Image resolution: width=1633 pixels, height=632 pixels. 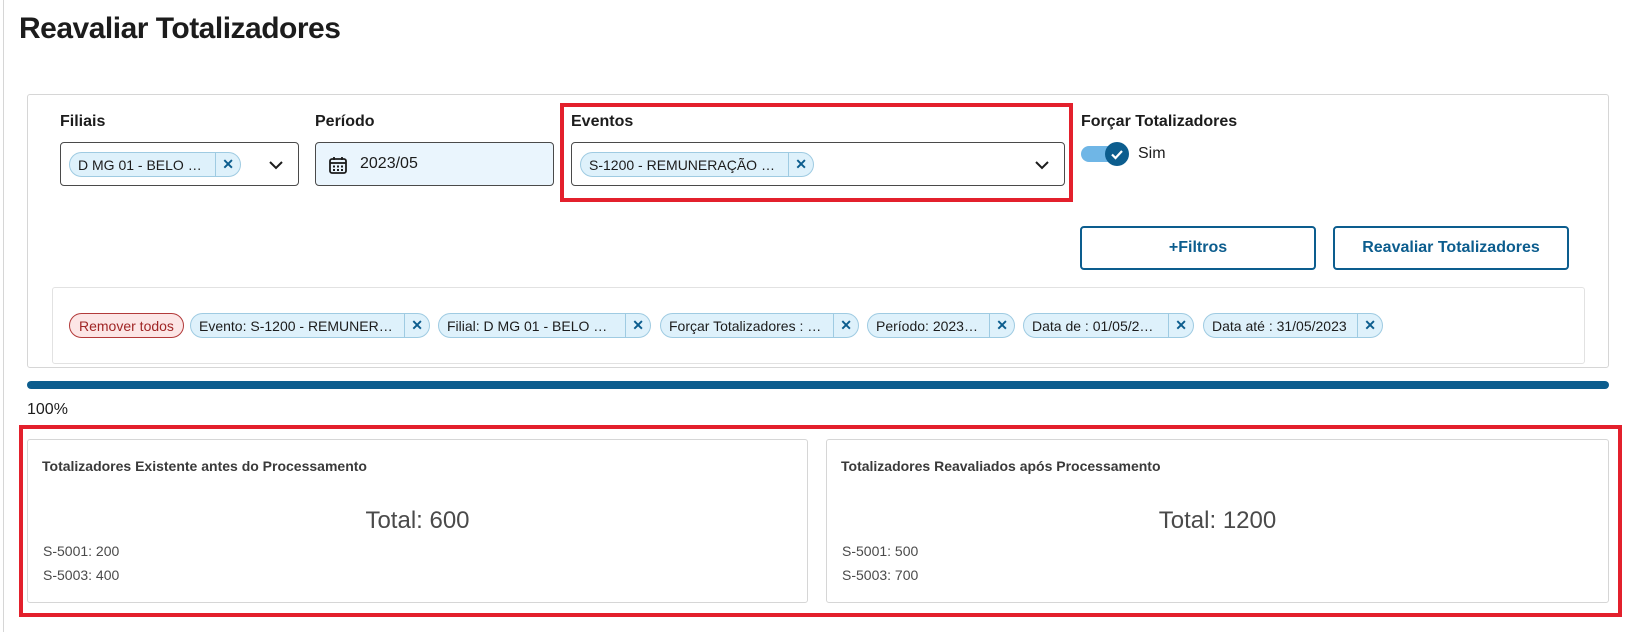 What do you see at coordinates (750, 325) in the screenshot?
I see `applied-filter-chip-label: Forçar Totalizadores : Sim` at bounding box center [750, 325].